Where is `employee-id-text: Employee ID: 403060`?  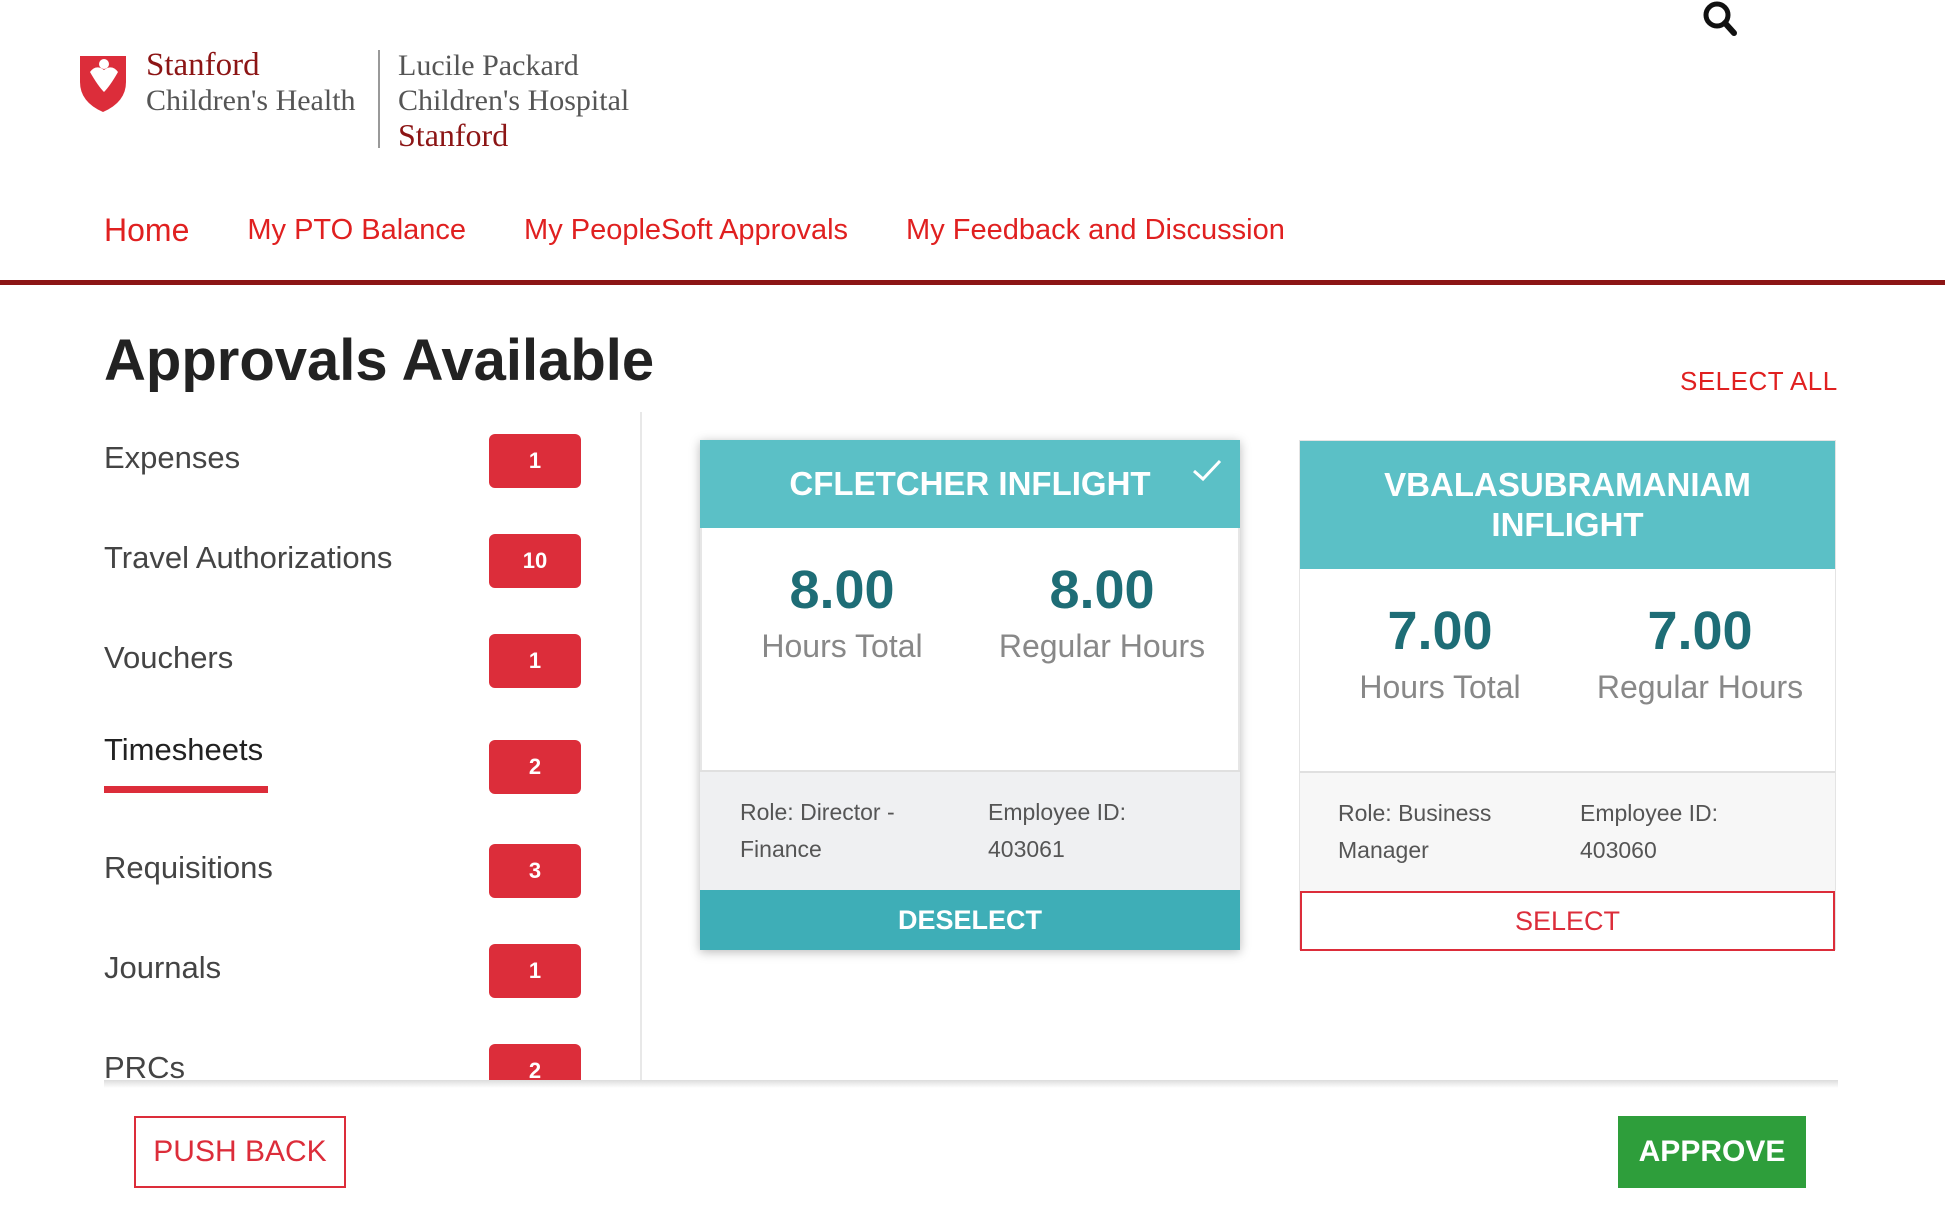 employee-id-text: Employee ID: 403060 is located at coordinates (1649, 831).